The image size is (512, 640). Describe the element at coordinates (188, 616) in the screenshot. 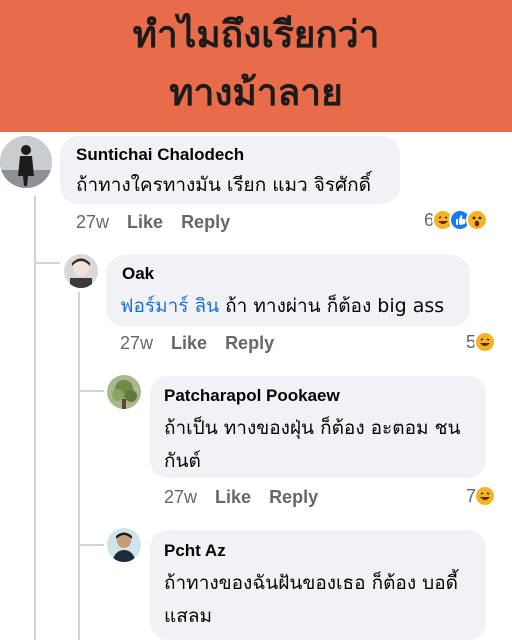

I see `comment-text: แสลม` at that location.